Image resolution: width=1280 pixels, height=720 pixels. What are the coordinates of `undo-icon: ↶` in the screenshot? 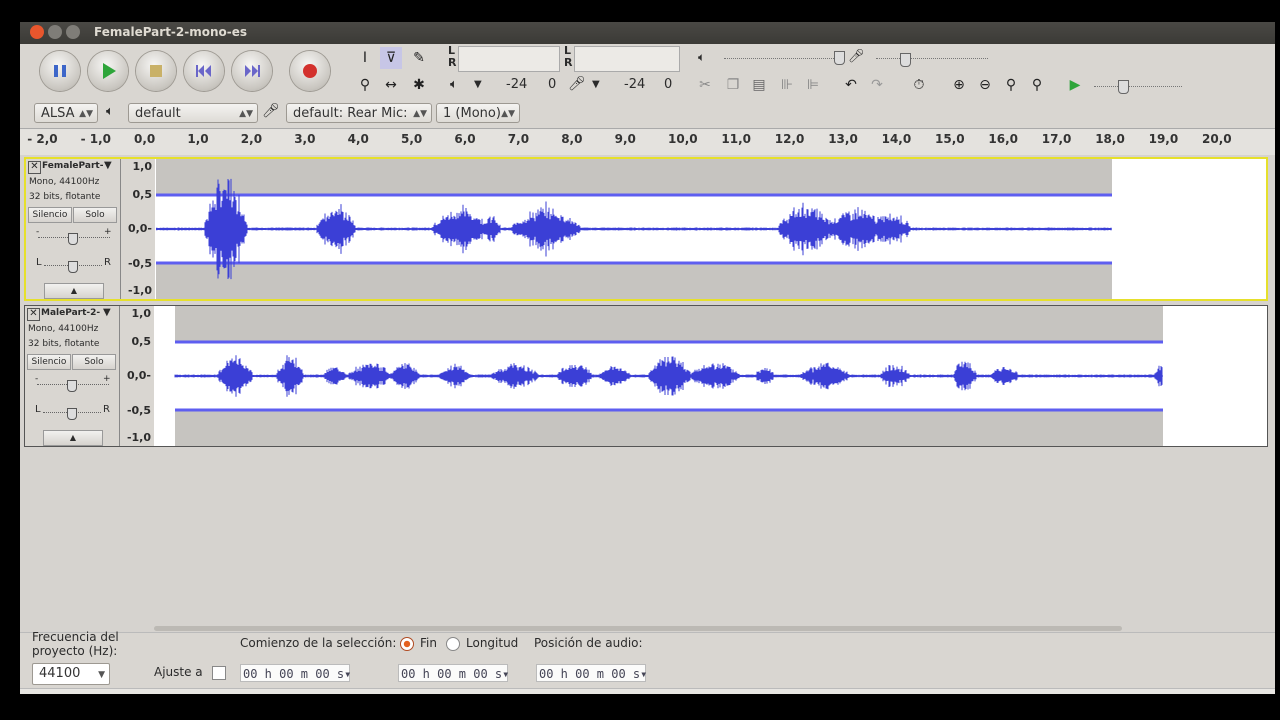 It's located at (851, 85).